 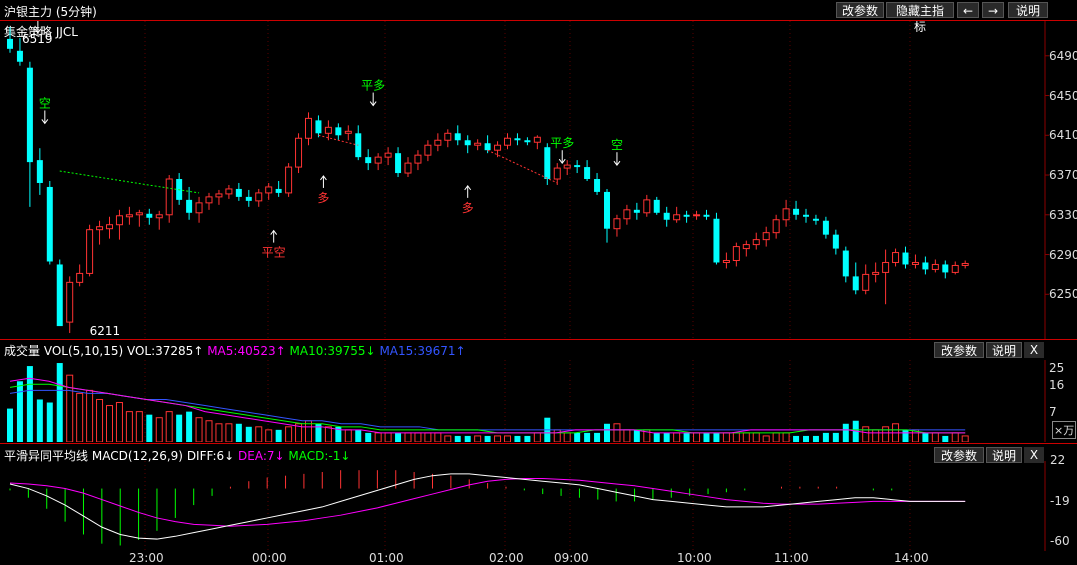 I want to click on volume-chart, so click(x=538, y=401).